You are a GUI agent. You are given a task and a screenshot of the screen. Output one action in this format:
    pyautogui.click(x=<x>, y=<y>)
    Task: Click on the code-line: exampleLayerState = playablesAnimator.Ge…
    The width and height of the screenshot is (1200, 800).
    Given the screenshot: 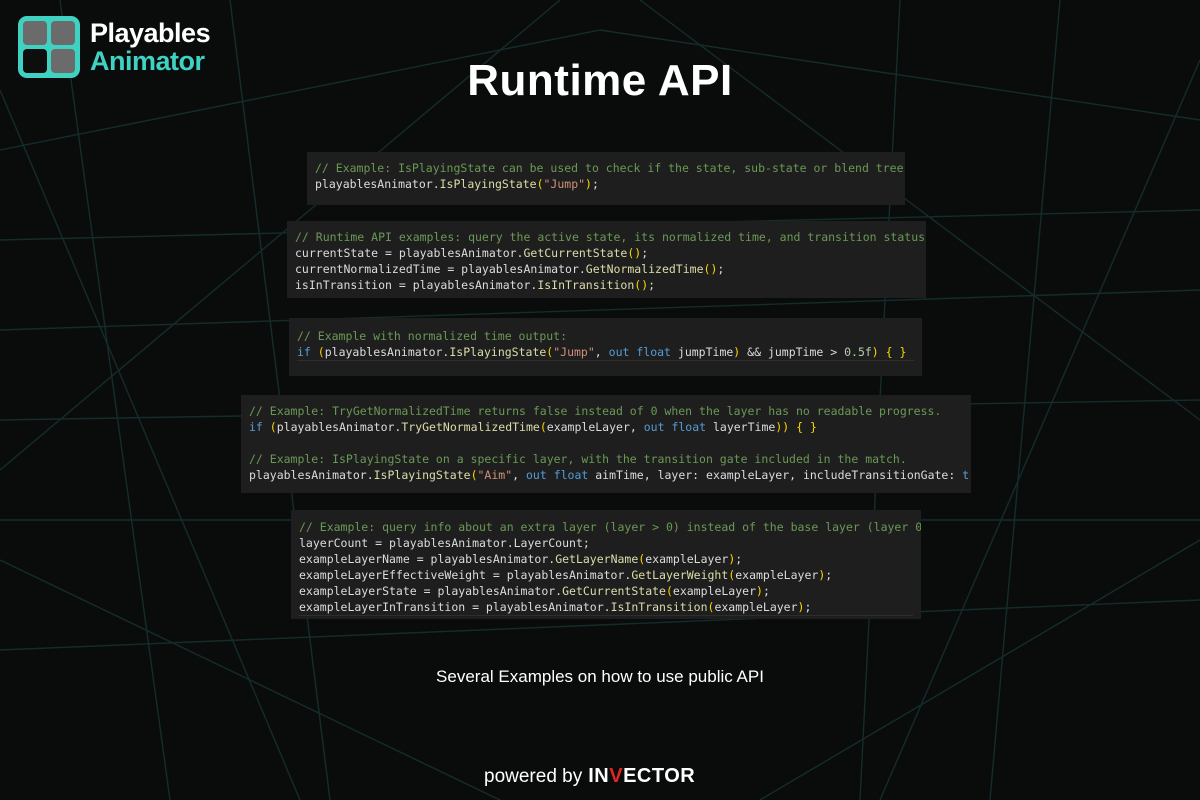 What is the action you would take?
    pyautogui.click(x=534, y=591)
    